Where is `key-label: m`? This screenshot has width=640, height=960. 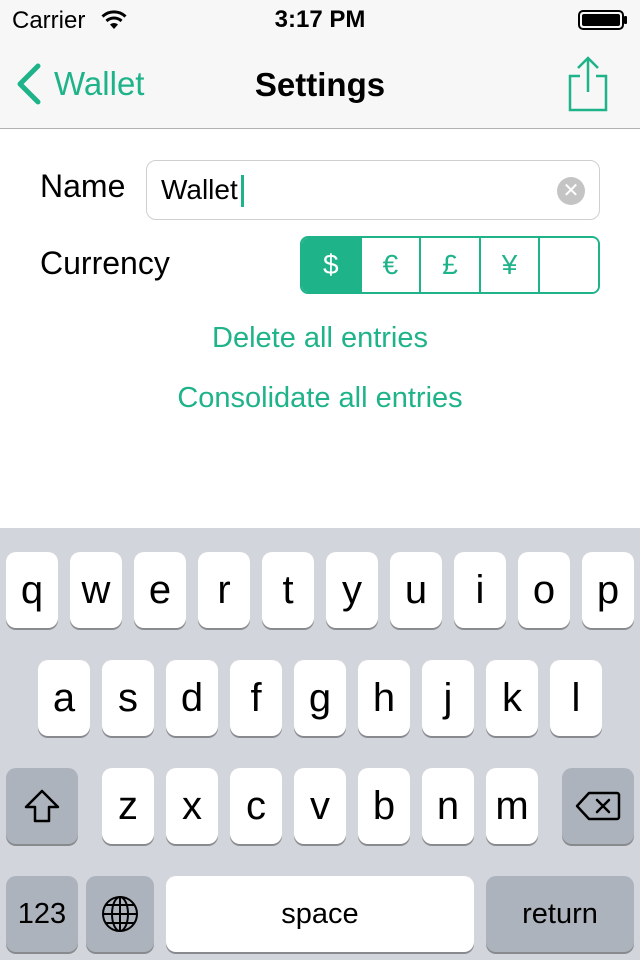 key-label: m is located at coordinates (512, 806).